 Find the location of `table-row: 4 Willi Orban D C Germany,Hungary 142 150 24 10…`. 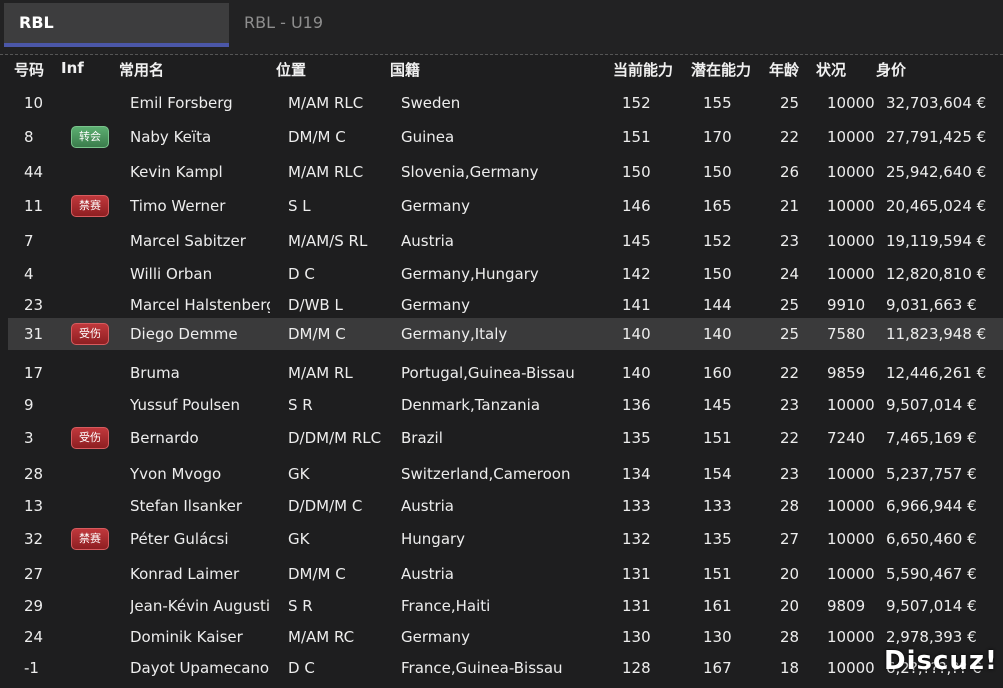

table-row: 4 Willi Orban D C Germany,Hungary 142 150 24 10… is located at coordinates (505, 274).